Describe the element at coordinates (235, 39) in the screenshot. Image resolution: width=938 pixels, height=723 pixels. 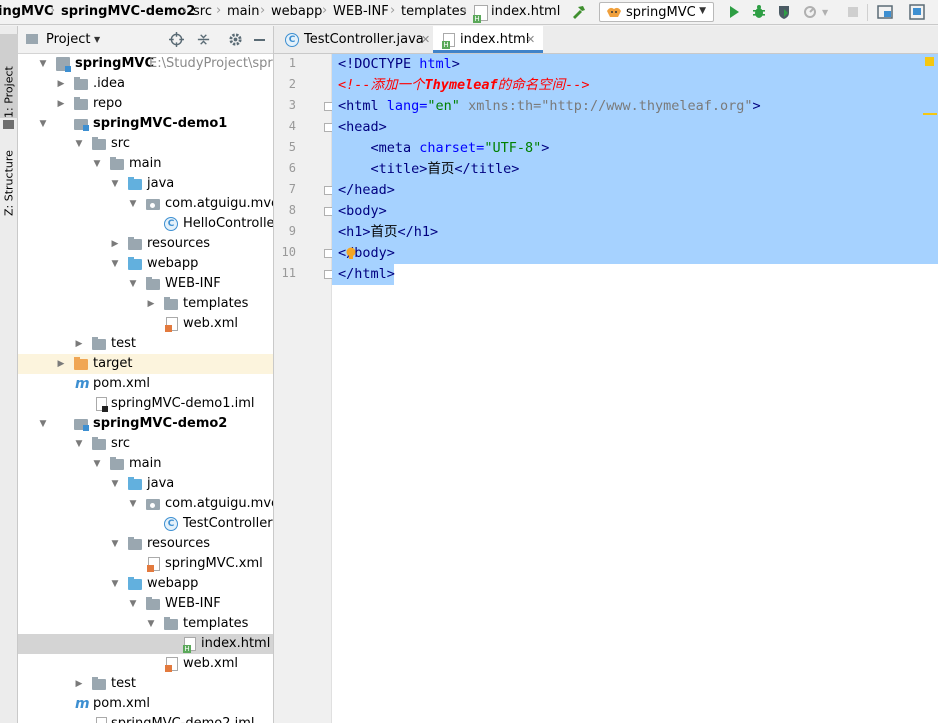
I see `gear-icon` at that location.